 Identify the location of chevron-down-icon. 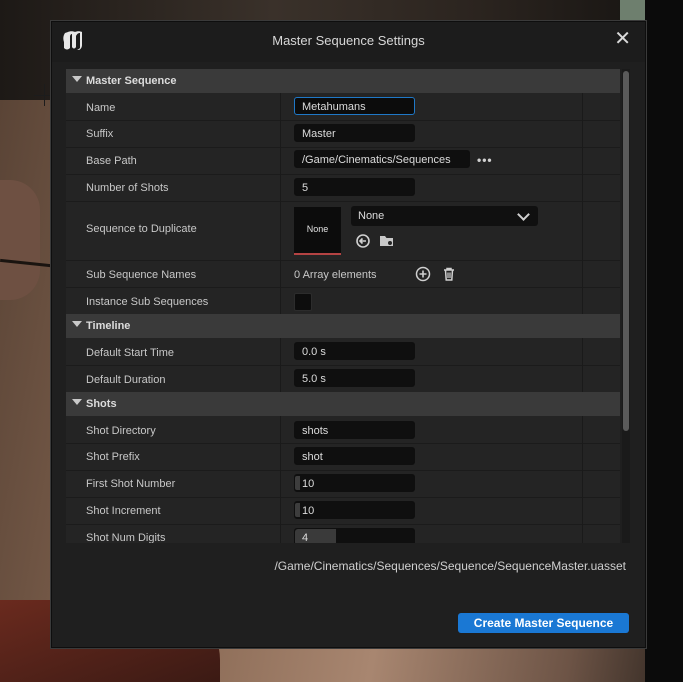
(523, 214).